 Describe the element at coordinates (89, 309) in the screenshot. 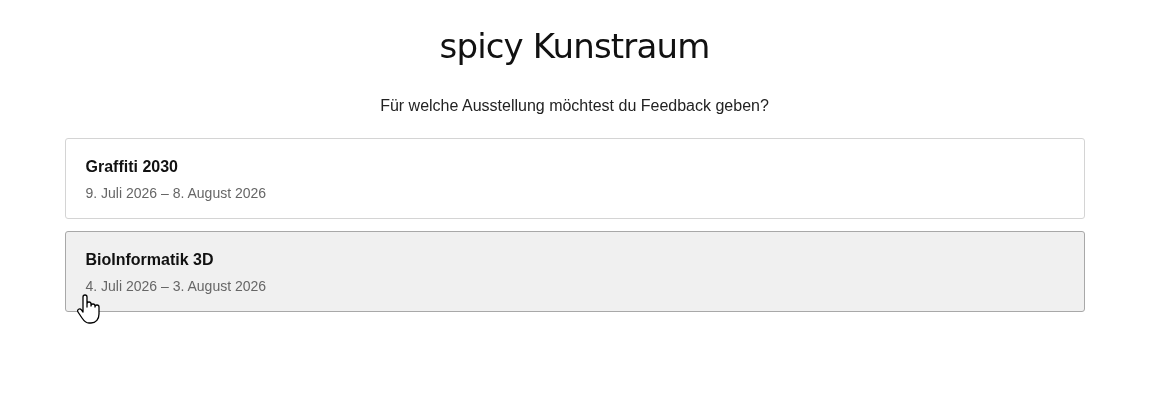

I see `hand-pointer-icon` at that location.